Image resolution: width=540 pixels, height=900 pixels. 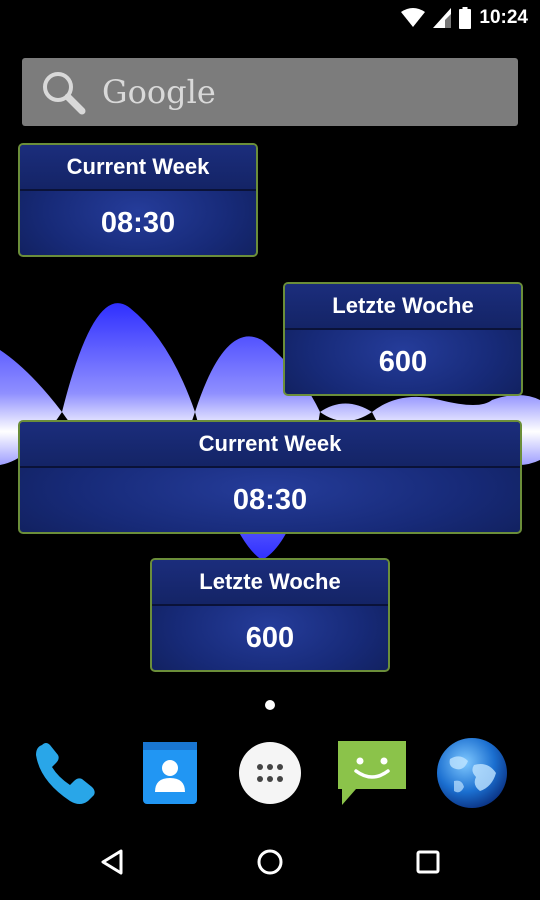 I want to click on search-icon, so click(x=64, y=93).